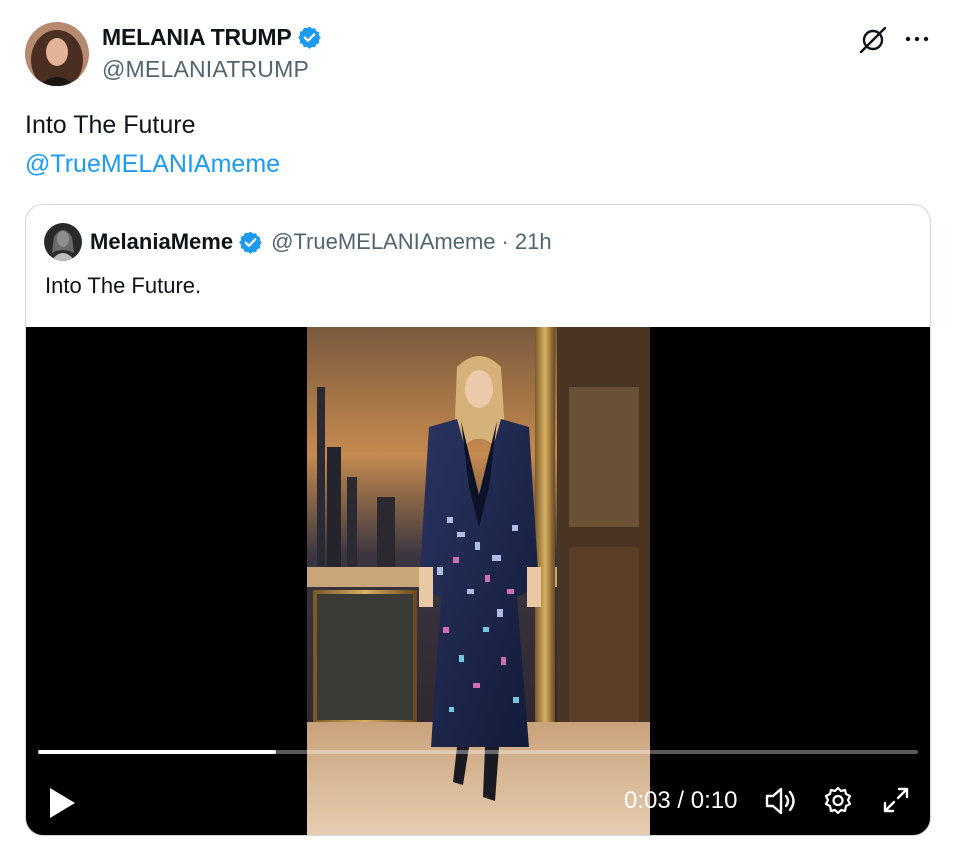  Describe the element at coordinates (781, 801) in the screenshot. I see `volume-icon` at that location.